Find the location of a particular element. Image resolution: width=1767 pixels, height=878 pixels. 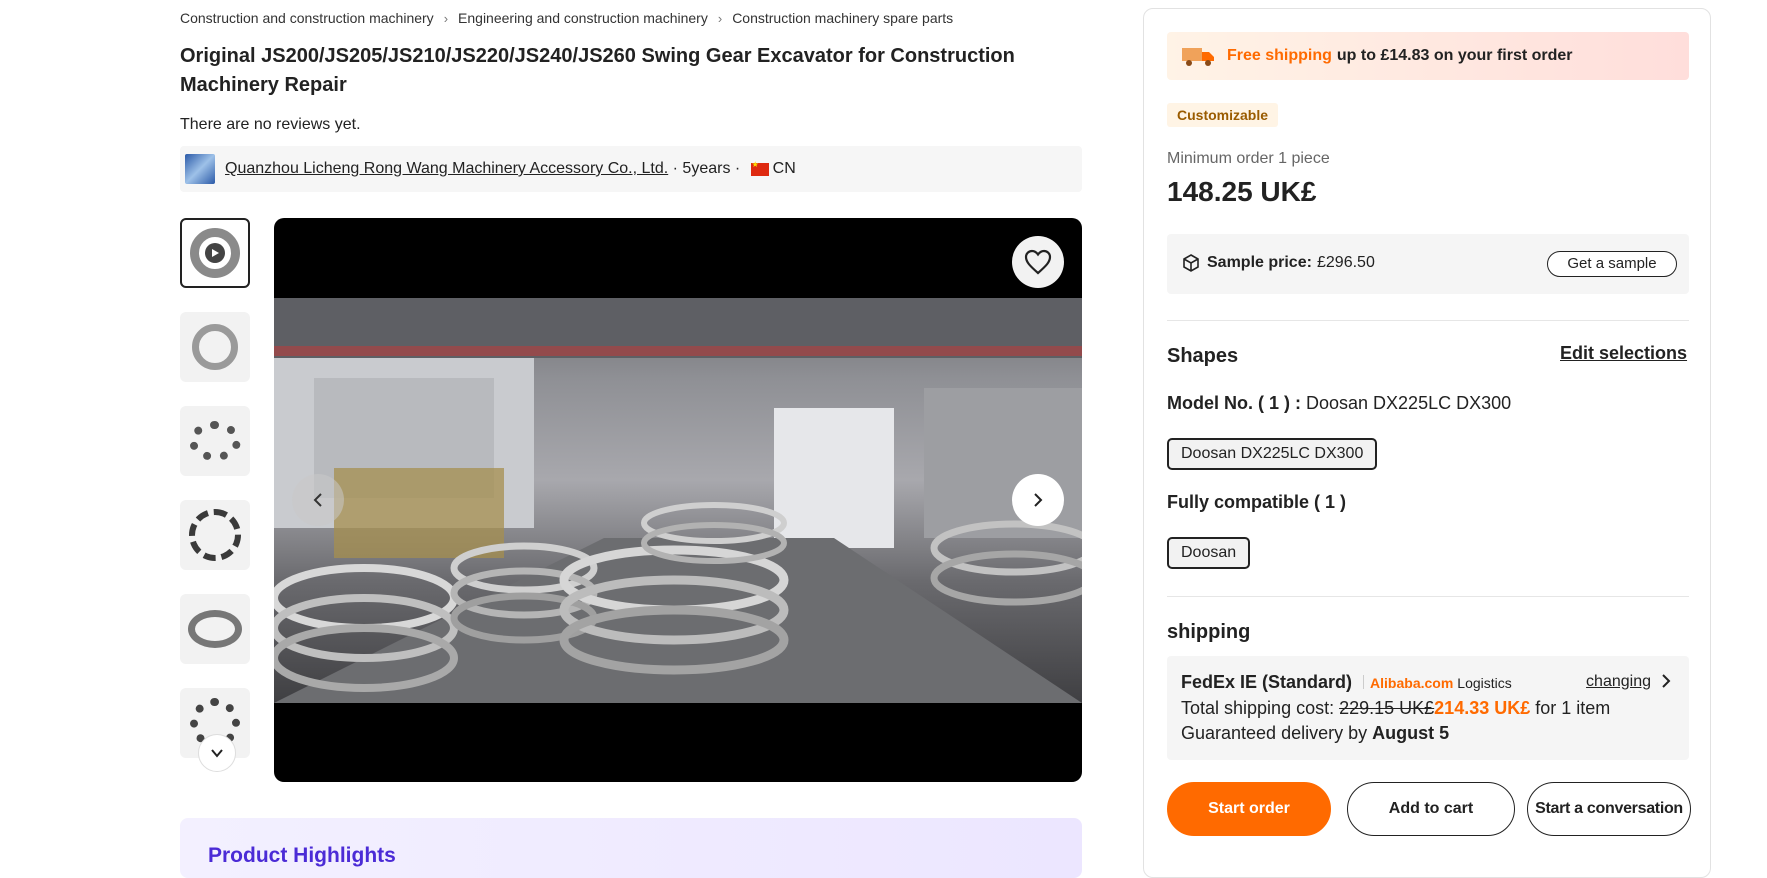

free-shipping-text: up to £14.83 on your first order is located at coordinates (1454, 55).